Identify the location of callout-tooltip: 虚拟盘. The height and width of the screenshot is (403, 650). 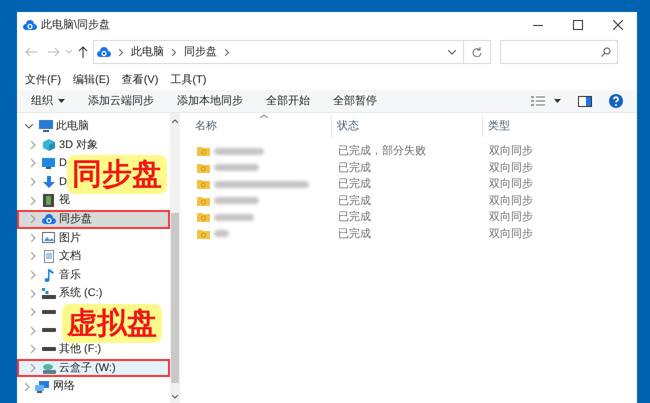
(112, 323).